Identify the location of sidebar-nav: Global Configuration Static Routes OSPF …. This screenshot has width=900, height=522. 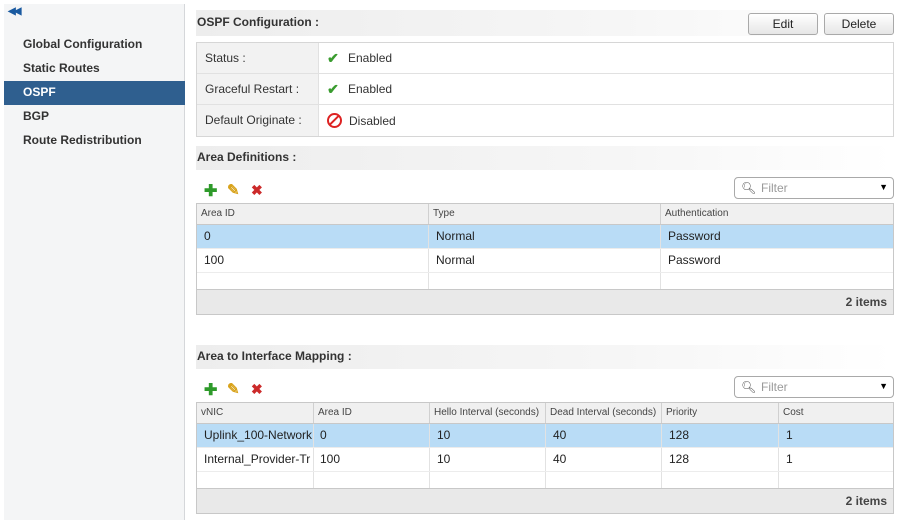
(94, 93).